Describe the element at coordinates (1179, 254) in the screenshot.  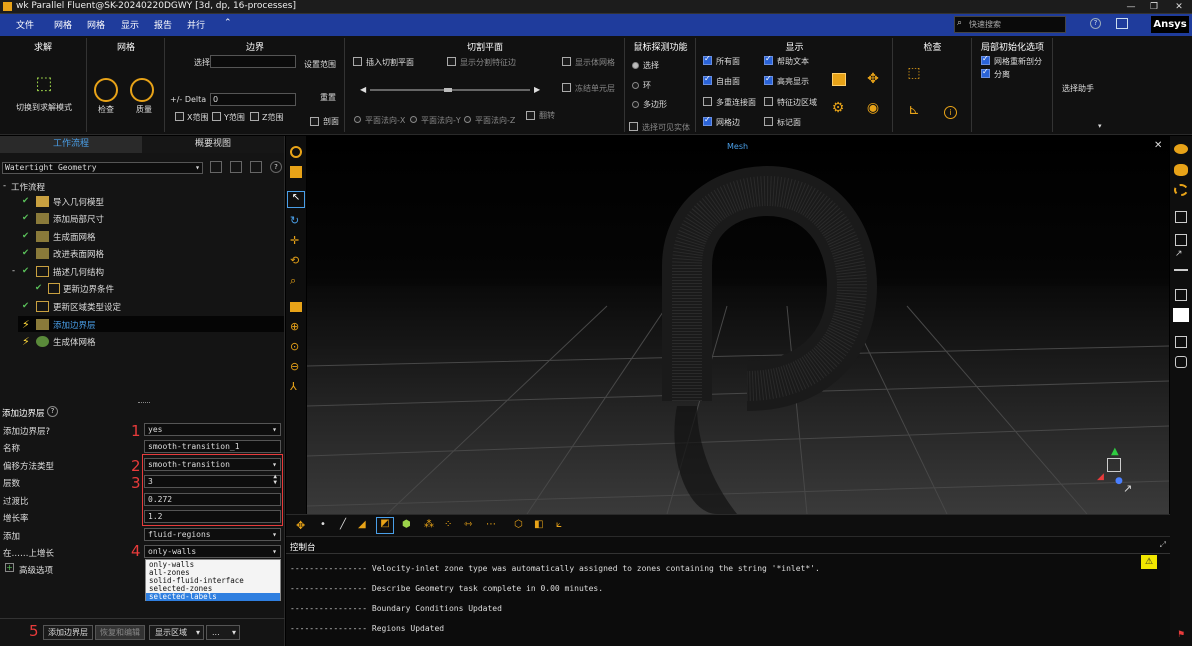
I see `plot-icon: ↗` at that location.